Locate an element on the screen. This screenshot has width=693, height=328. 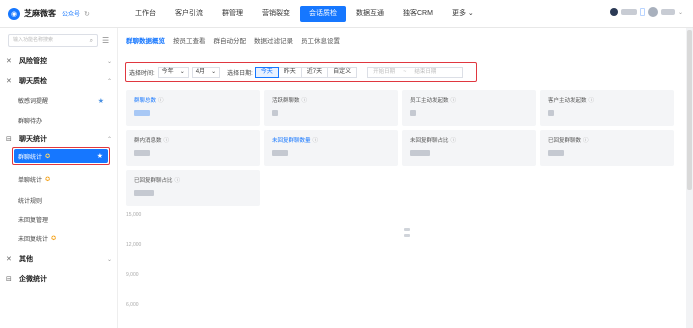
medal-icon: ✪ is located at coordinates (48, 180).